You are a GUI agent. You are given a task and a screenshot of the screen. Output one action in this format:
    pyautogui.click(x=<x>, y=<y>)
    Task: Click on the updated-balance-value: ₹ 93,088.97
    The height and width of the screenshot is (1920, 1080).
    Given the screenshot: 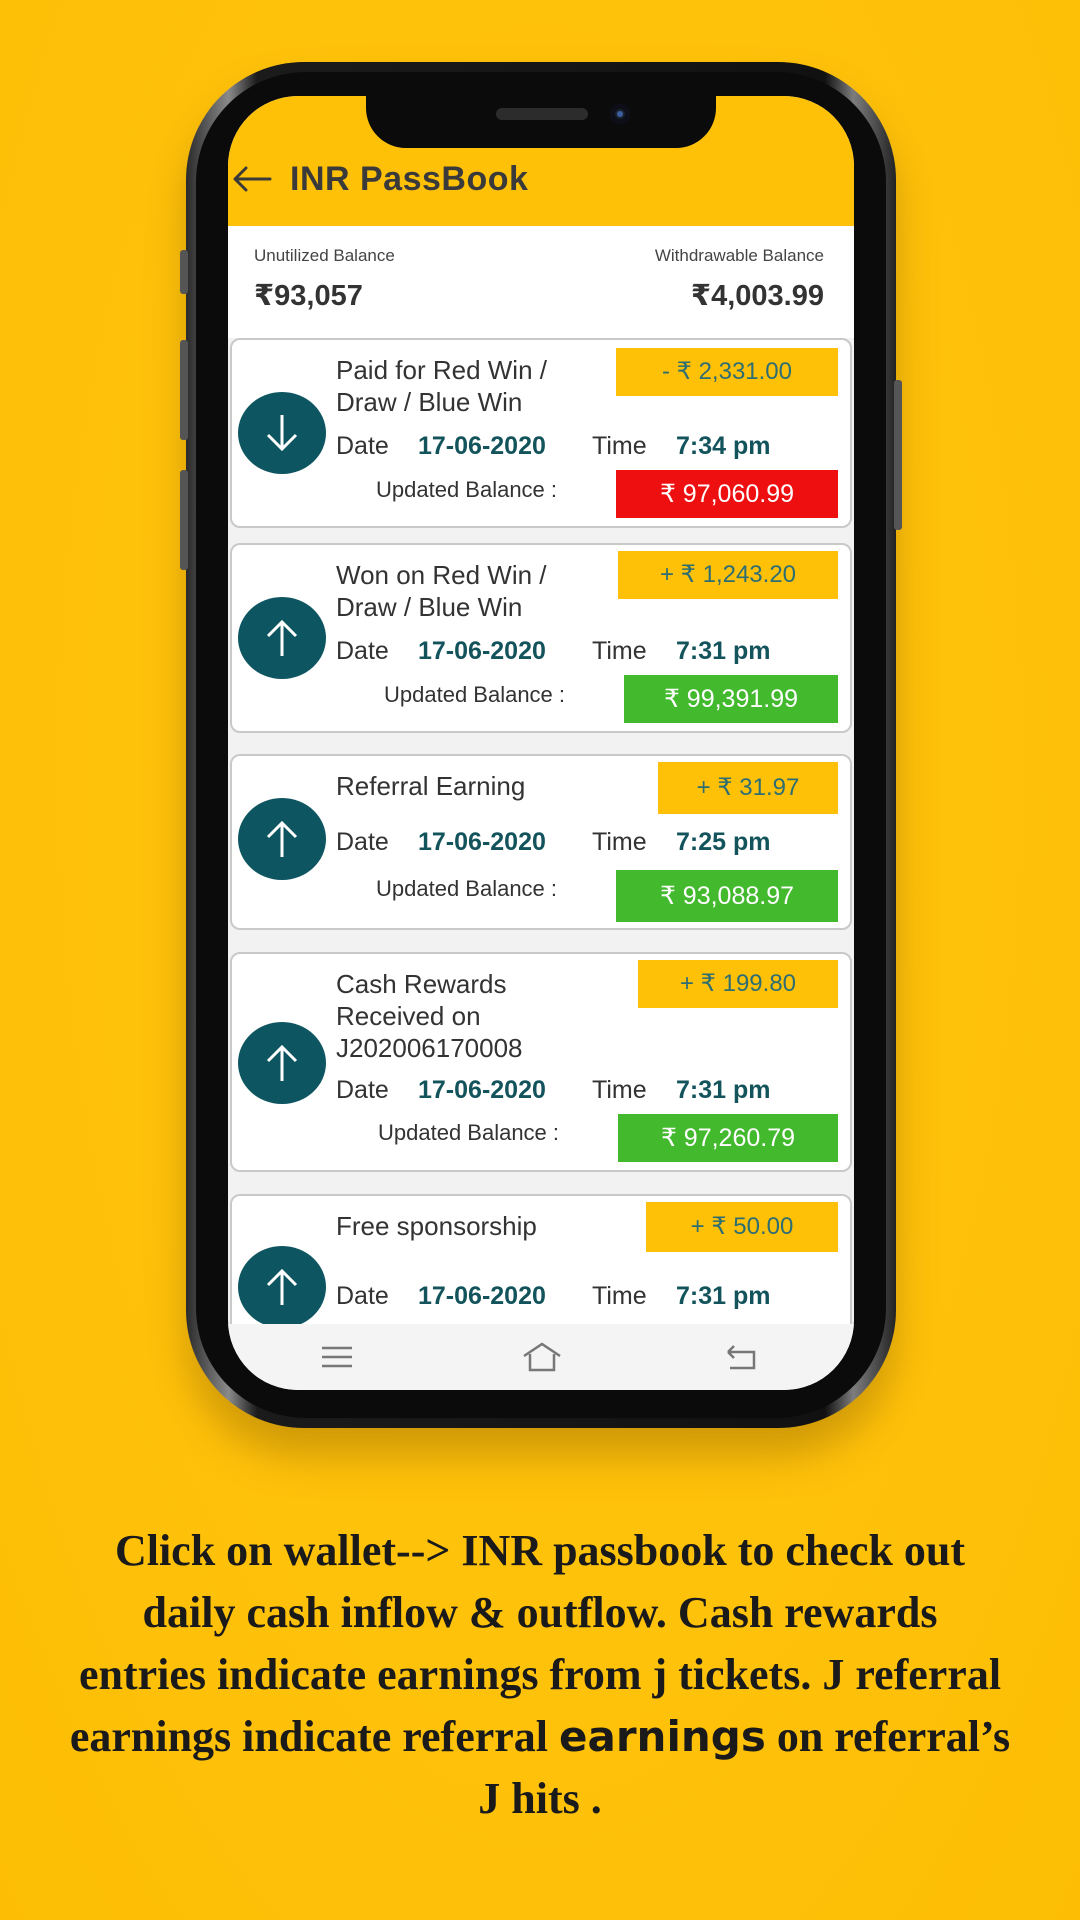 What is the action you would take?
    pyautogui.click(x=727, y=896)
    